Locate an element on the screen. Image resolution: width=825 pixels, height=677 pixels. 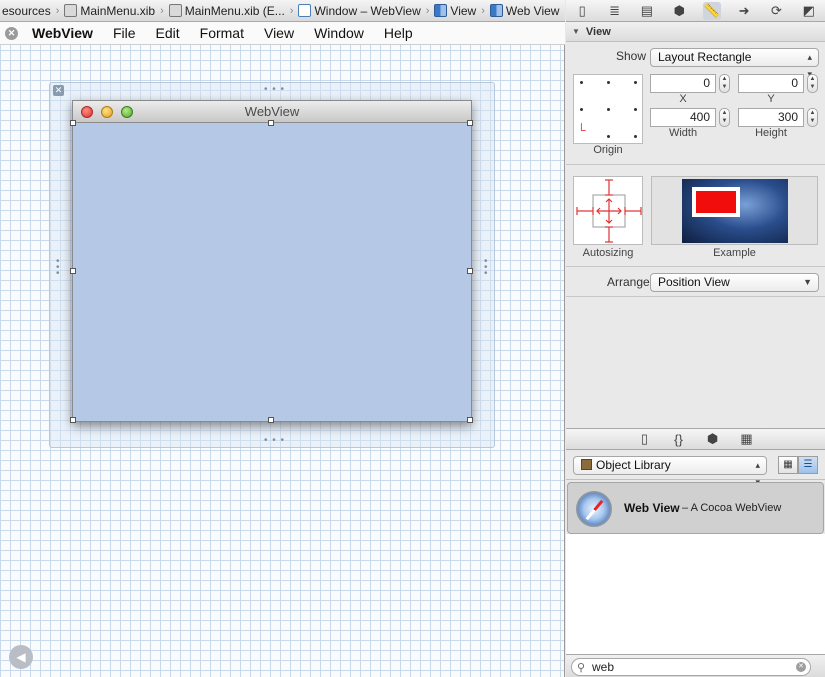
quick-help-icon: ≣ is located at coordinates (615, 11).